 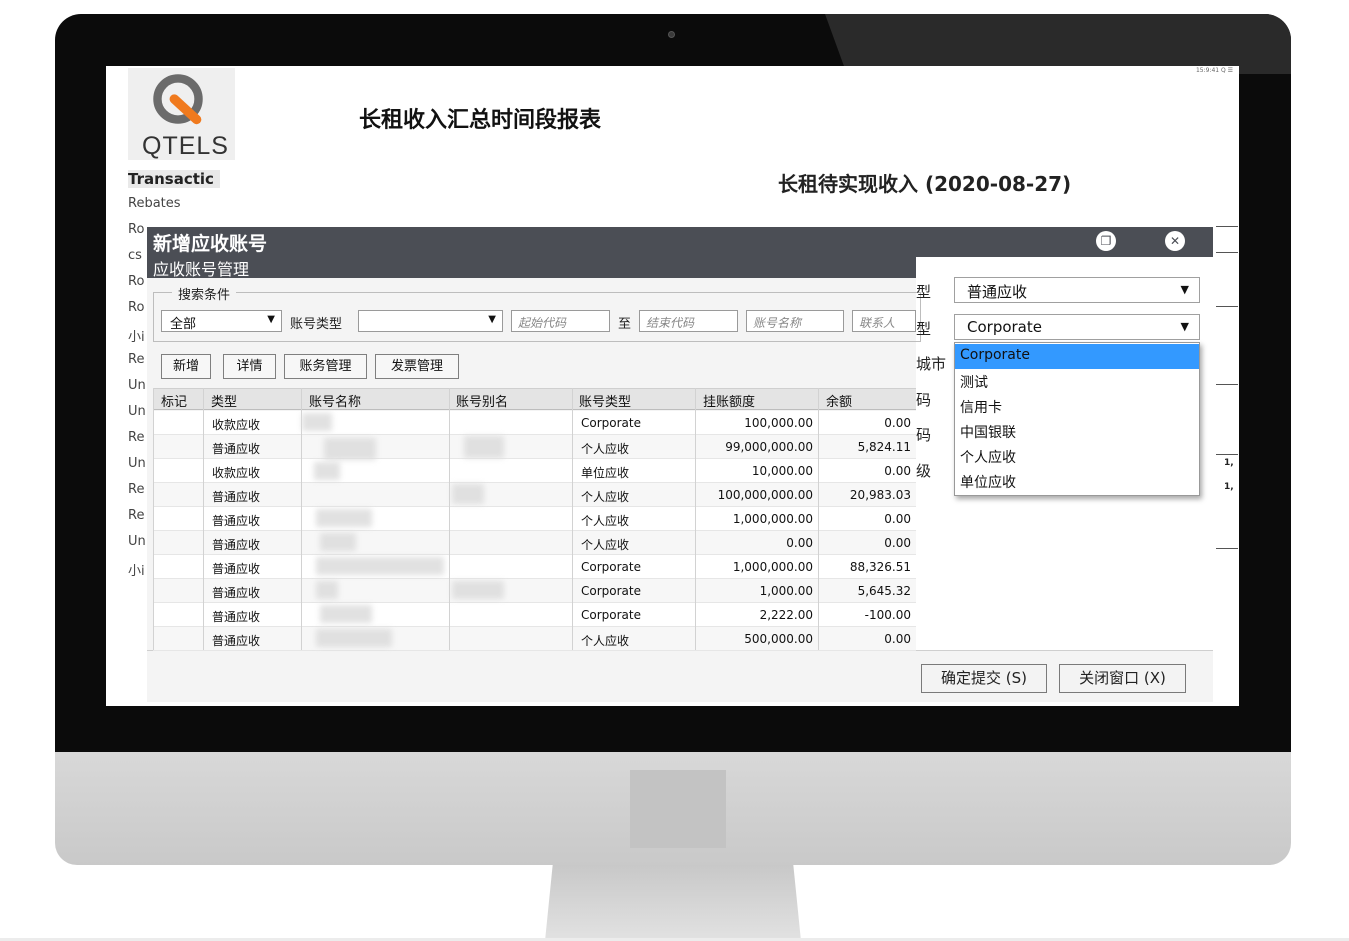 I want to click on details-button: 详情, so click(x=249, y=366).